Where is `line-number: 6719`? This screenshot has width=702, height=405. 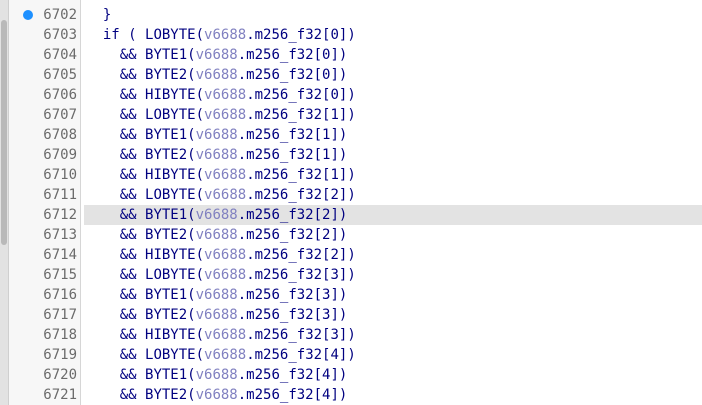
line-number: 6719 is located at coordinates (60, 355).